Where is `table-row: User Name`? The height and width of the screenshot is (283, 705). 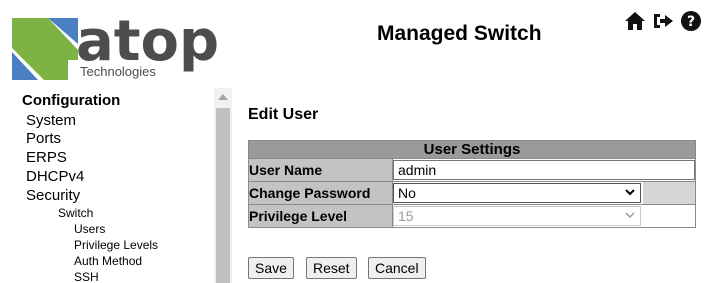
table-row: User Name is located at coordinates (472, 170).